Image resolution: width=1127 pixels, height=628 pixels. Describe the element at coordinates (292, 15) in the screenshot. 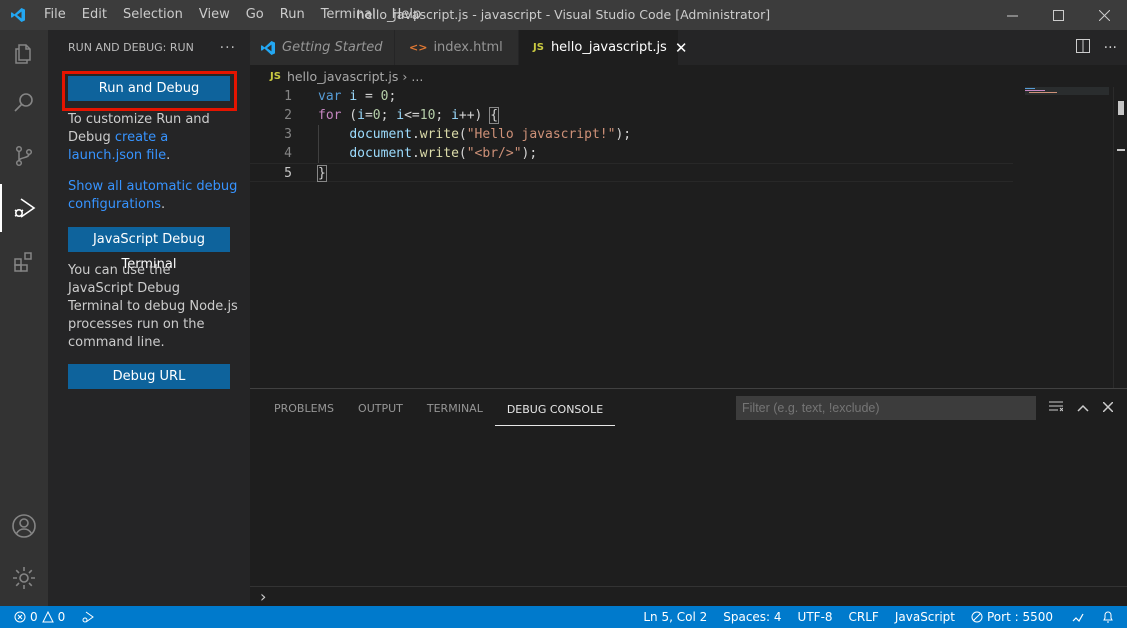

I see `menu-run: Run` at that location.